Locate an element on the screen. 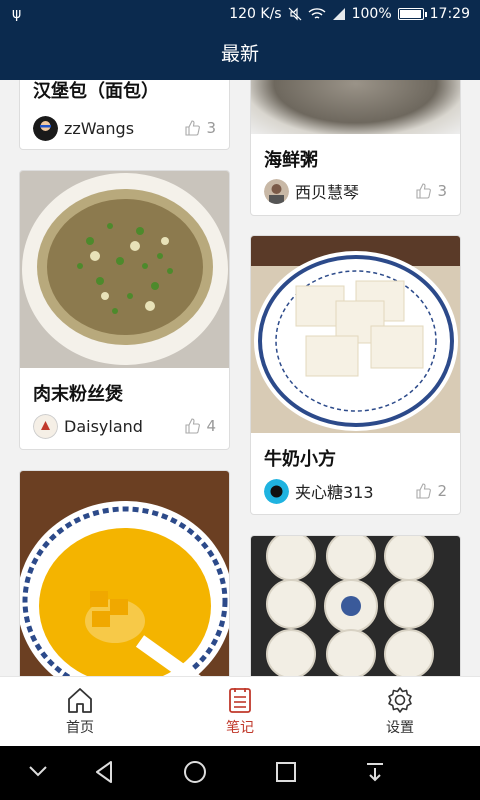 The image size is (480, 800). signal-icon is located at coordinates (338, 14).